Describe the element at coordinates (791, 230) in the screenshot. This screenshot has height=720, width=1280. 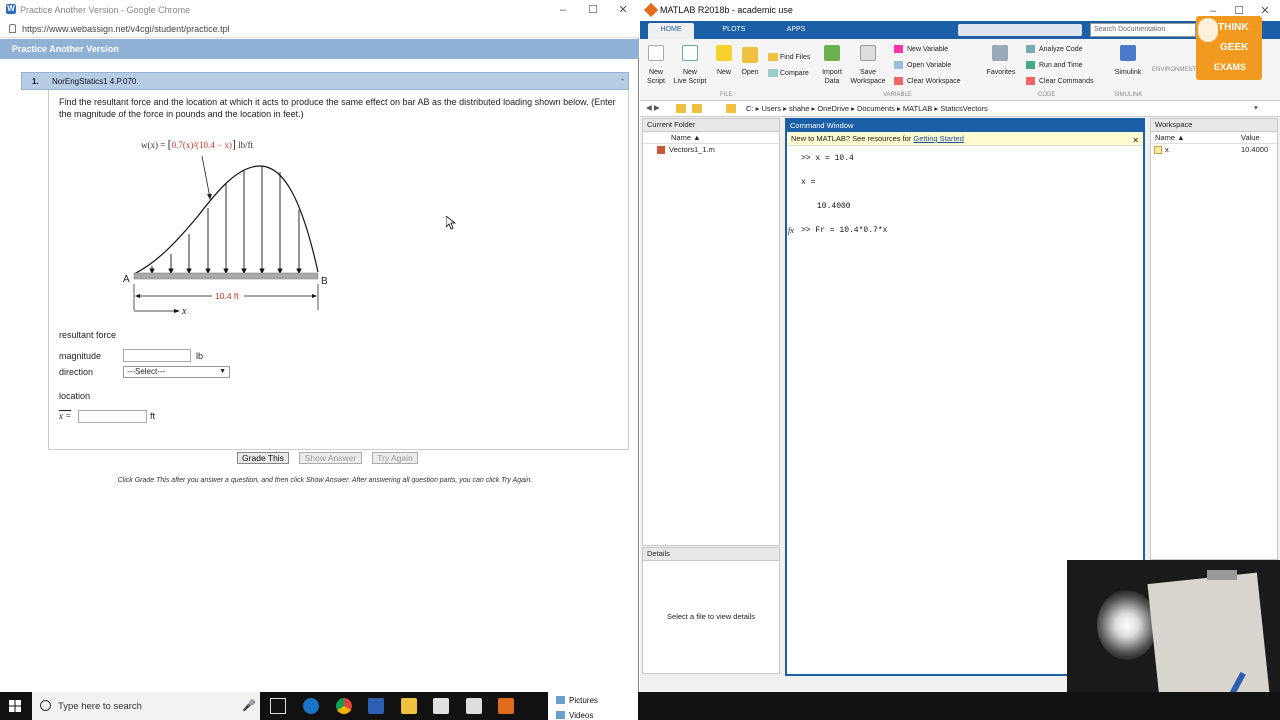
I see `fx-icon: fx` at that location.